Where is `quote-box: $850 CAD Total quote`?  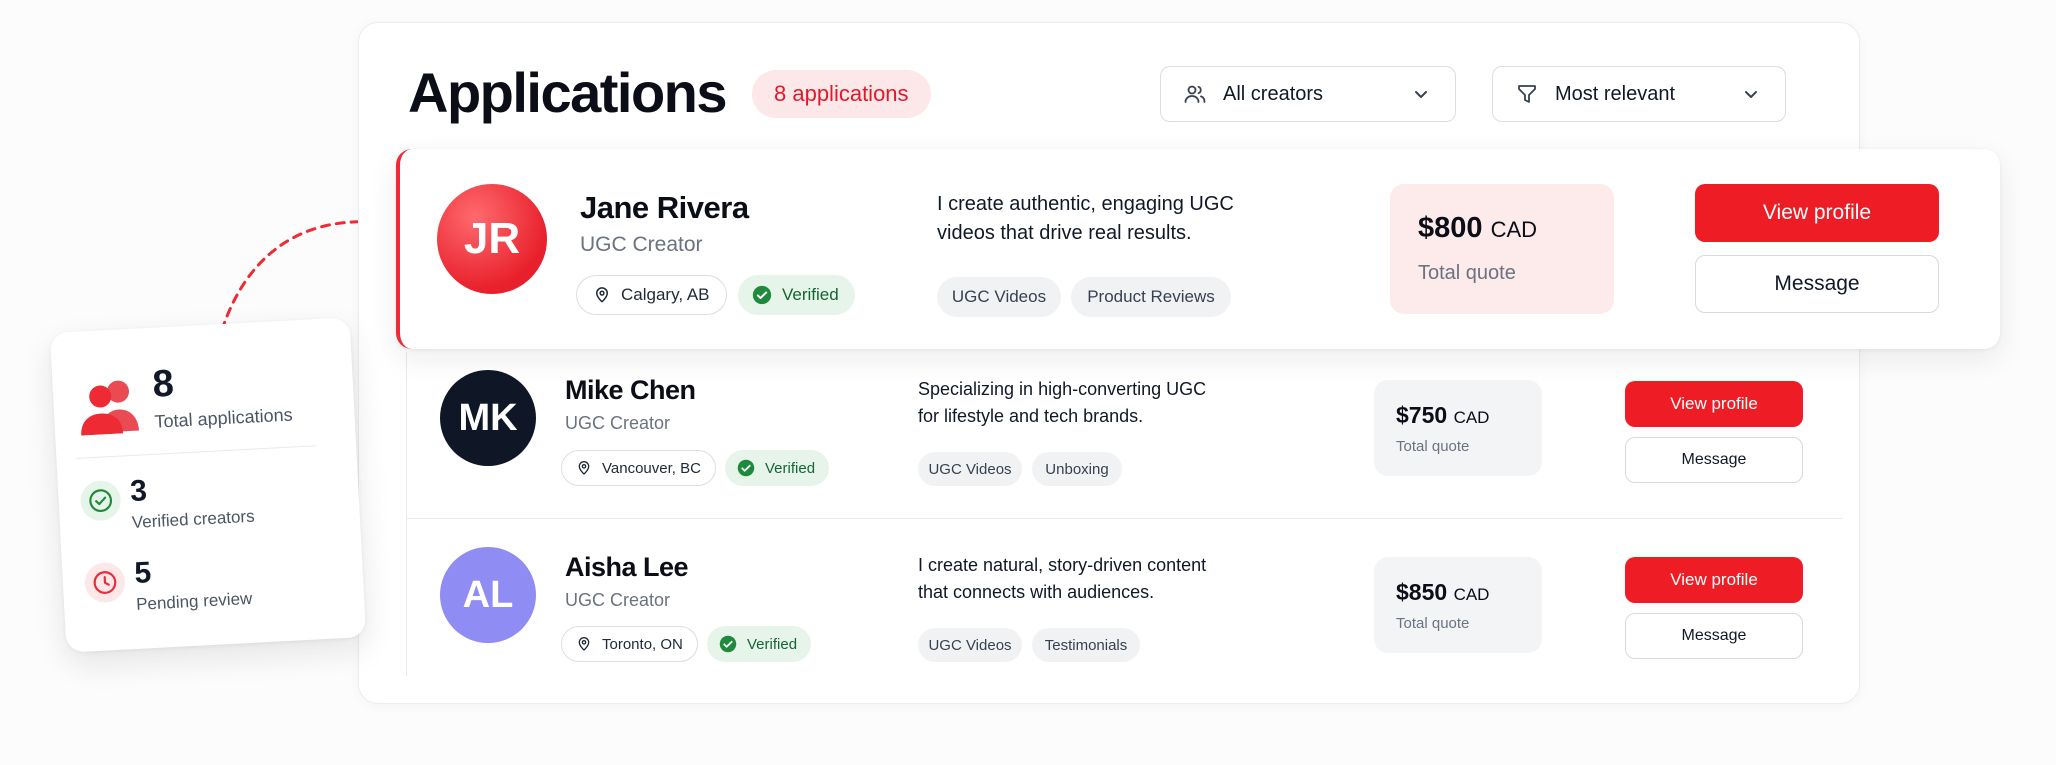
quote-box: $850 CAD Total quote is located at coordinates (1458, 605).